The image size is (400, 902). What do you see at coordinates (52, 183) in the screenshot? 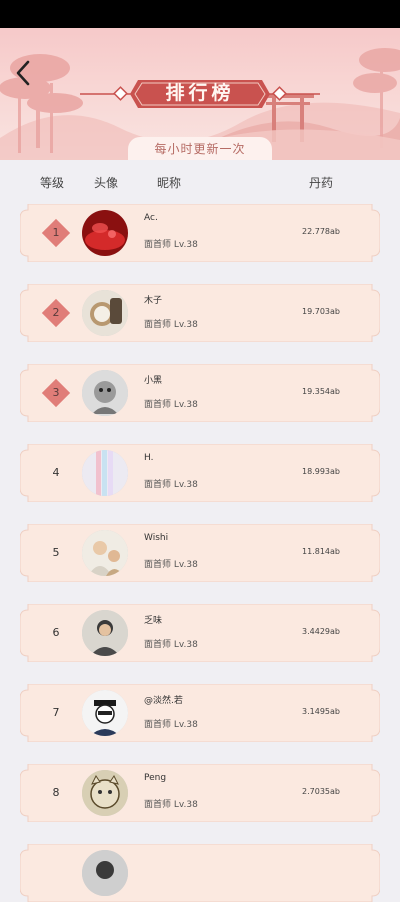
I see `column-header-rank: 等级` at bounding box center [52, 183].